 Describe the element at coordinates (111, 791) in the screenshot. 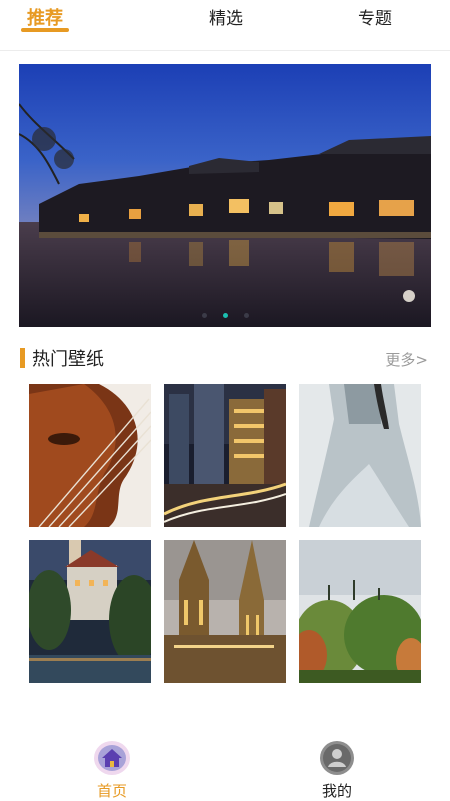

I see `nav-home-label: 首页` at that location.